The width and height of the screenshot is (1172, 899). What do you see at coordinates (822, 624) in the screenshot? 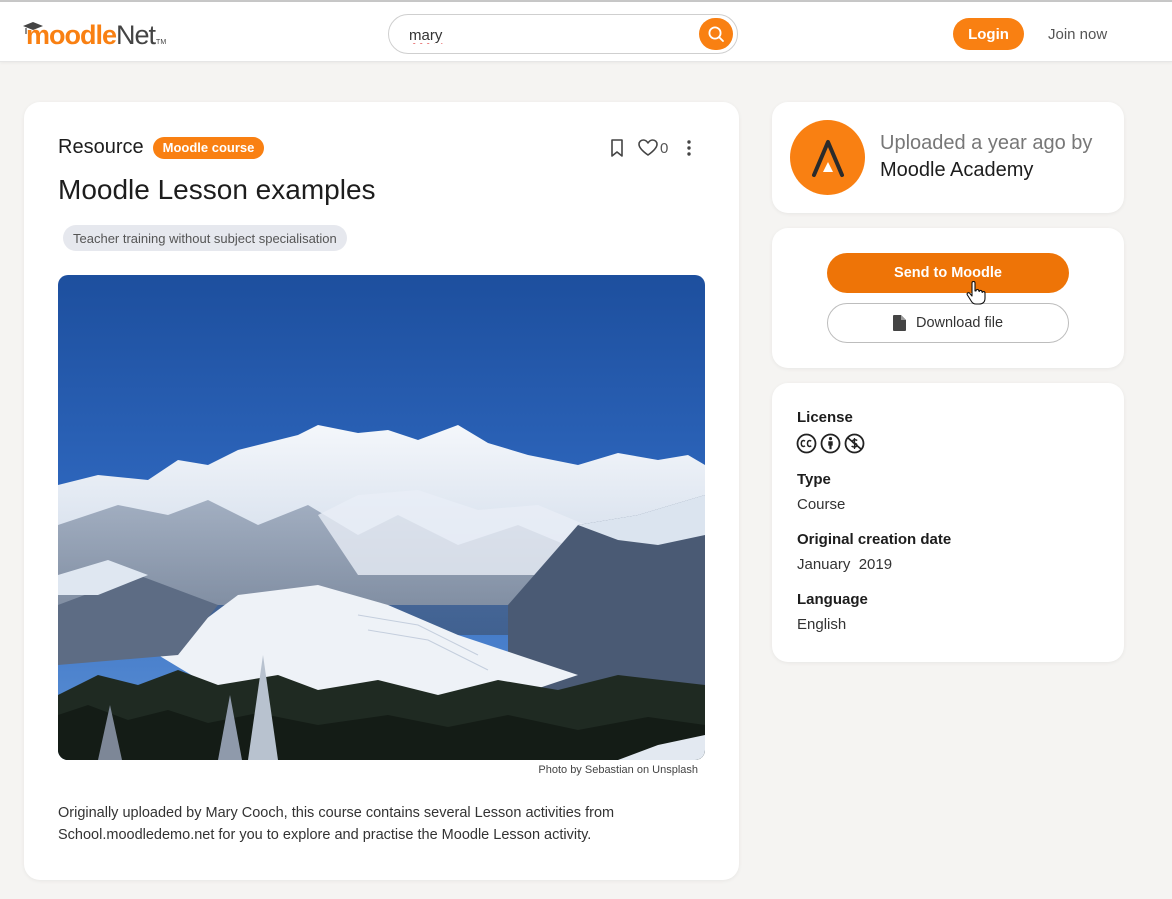
I see `language-value: English` at bounding box center [822, 624].